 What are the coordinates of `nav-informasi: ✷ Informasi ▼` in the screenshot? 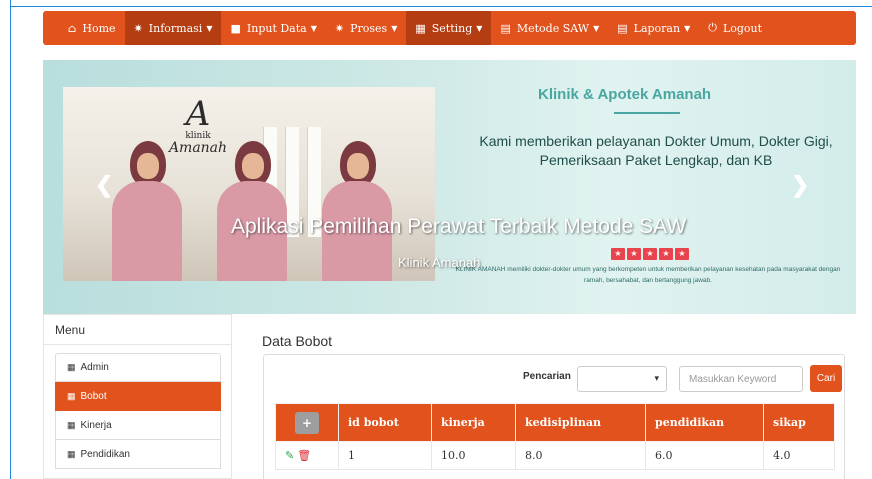 It's located at (173, 28).